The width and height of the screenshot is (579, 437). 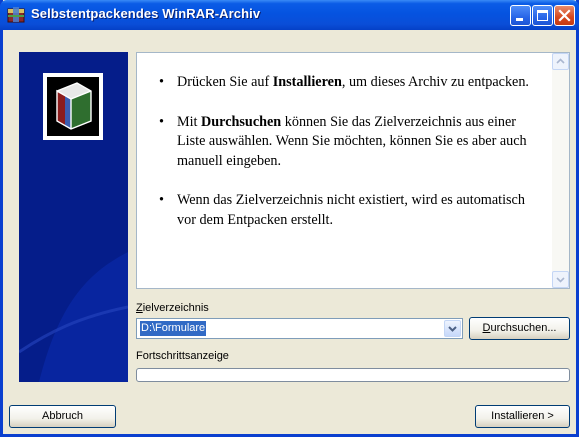 I want to click on maximize-icon, so click(x=542, y=15).